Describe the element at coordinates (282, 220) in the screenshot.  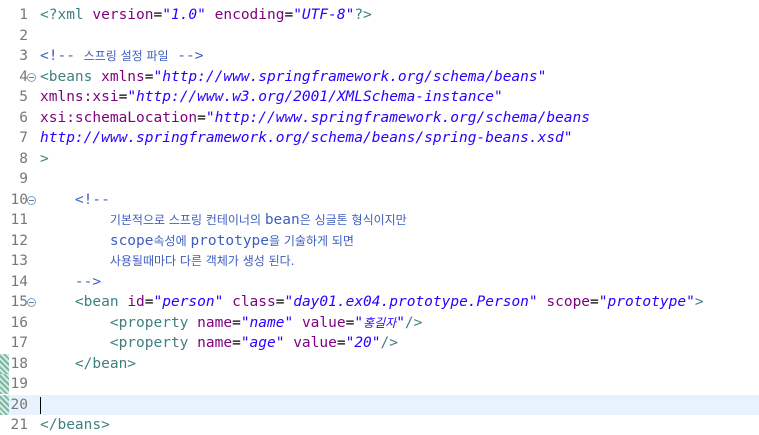
I see `token-com: bean` at that location.